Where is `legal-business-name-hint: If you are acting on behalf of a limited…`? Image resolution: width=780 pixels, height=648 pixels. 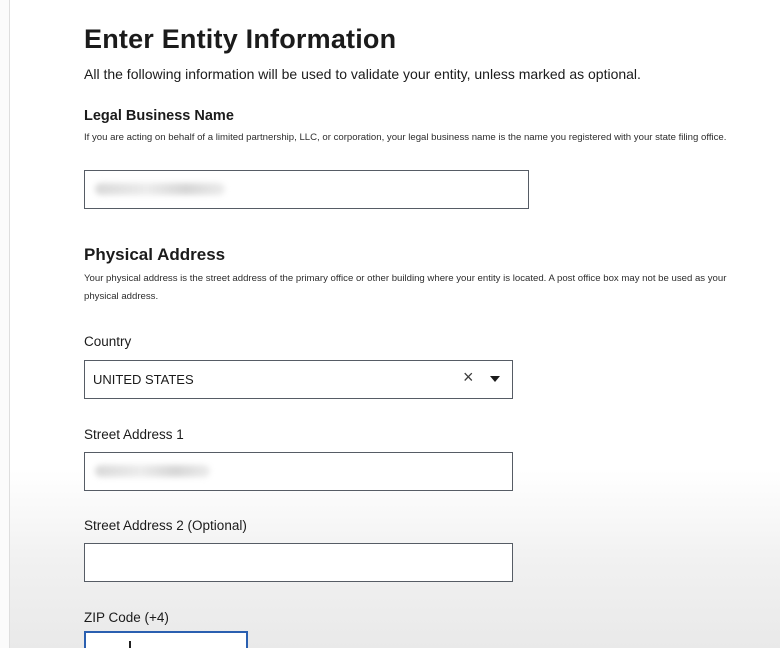 legal-business-name-hint: If you are acting on behalf of a limited… is located at coordinates (405, 137).